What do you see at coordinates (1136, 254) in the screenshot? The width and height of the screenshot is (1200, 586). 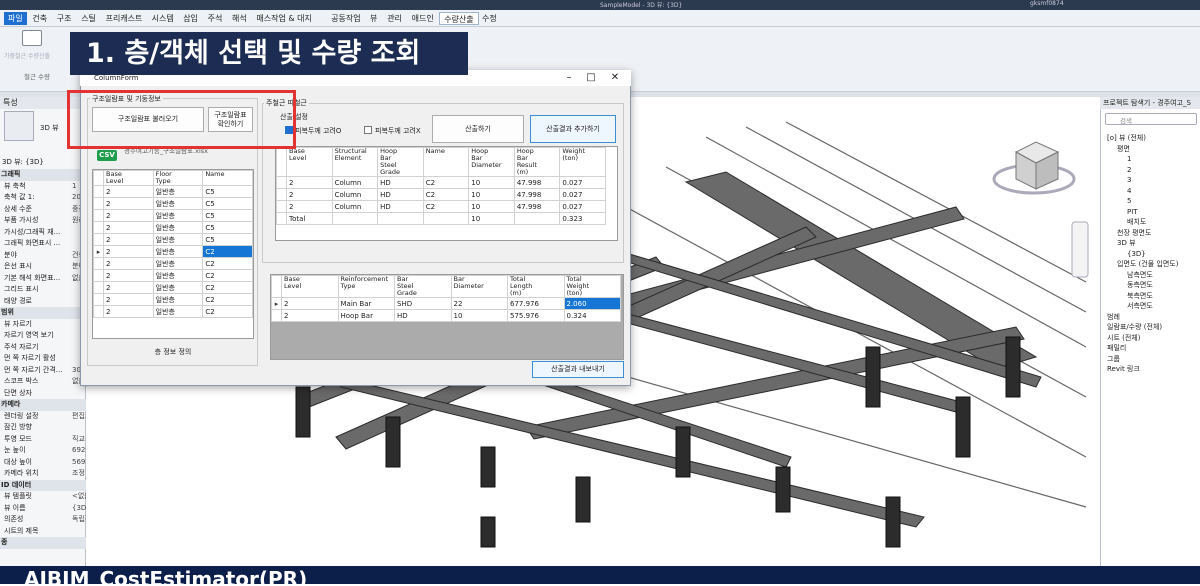 I see `browser-item: {3D}` at bounding box center [1136, 254].